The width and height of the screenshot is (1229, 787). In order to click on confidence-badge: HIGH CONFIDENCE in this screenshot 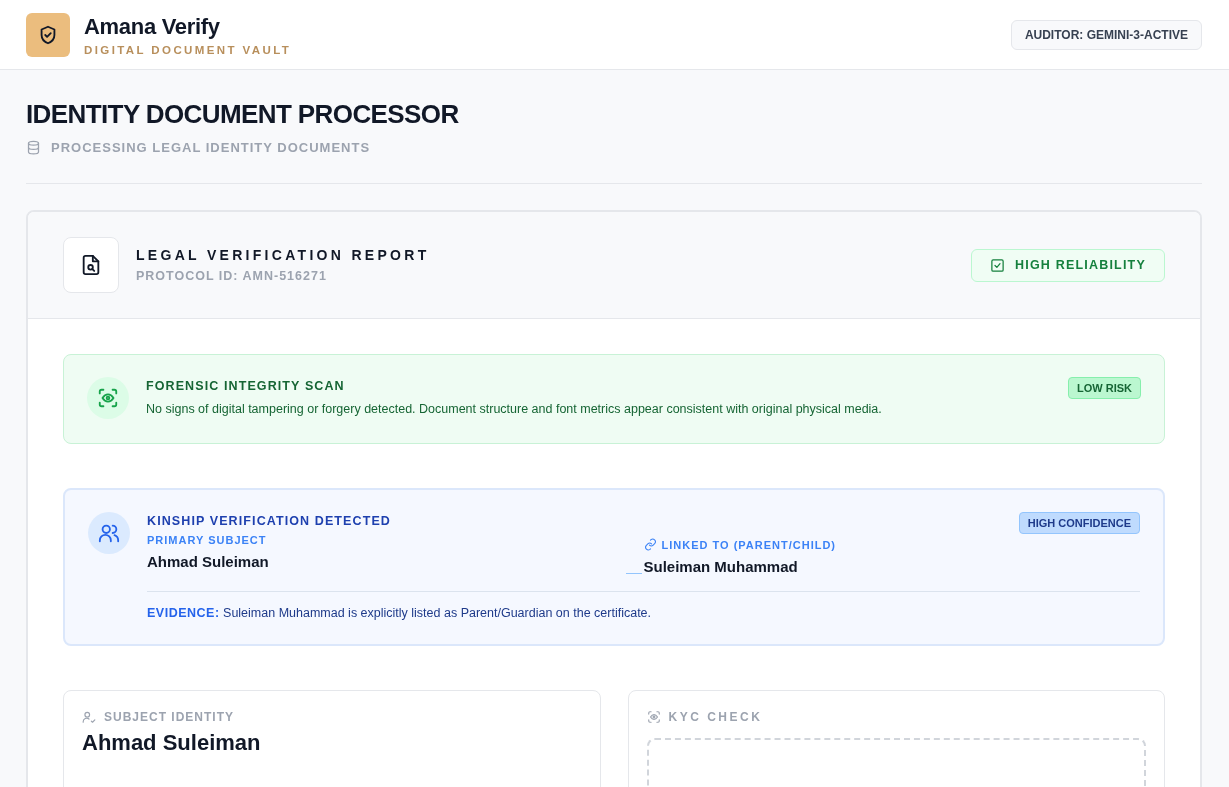, I will do `click(1079, 523)`.